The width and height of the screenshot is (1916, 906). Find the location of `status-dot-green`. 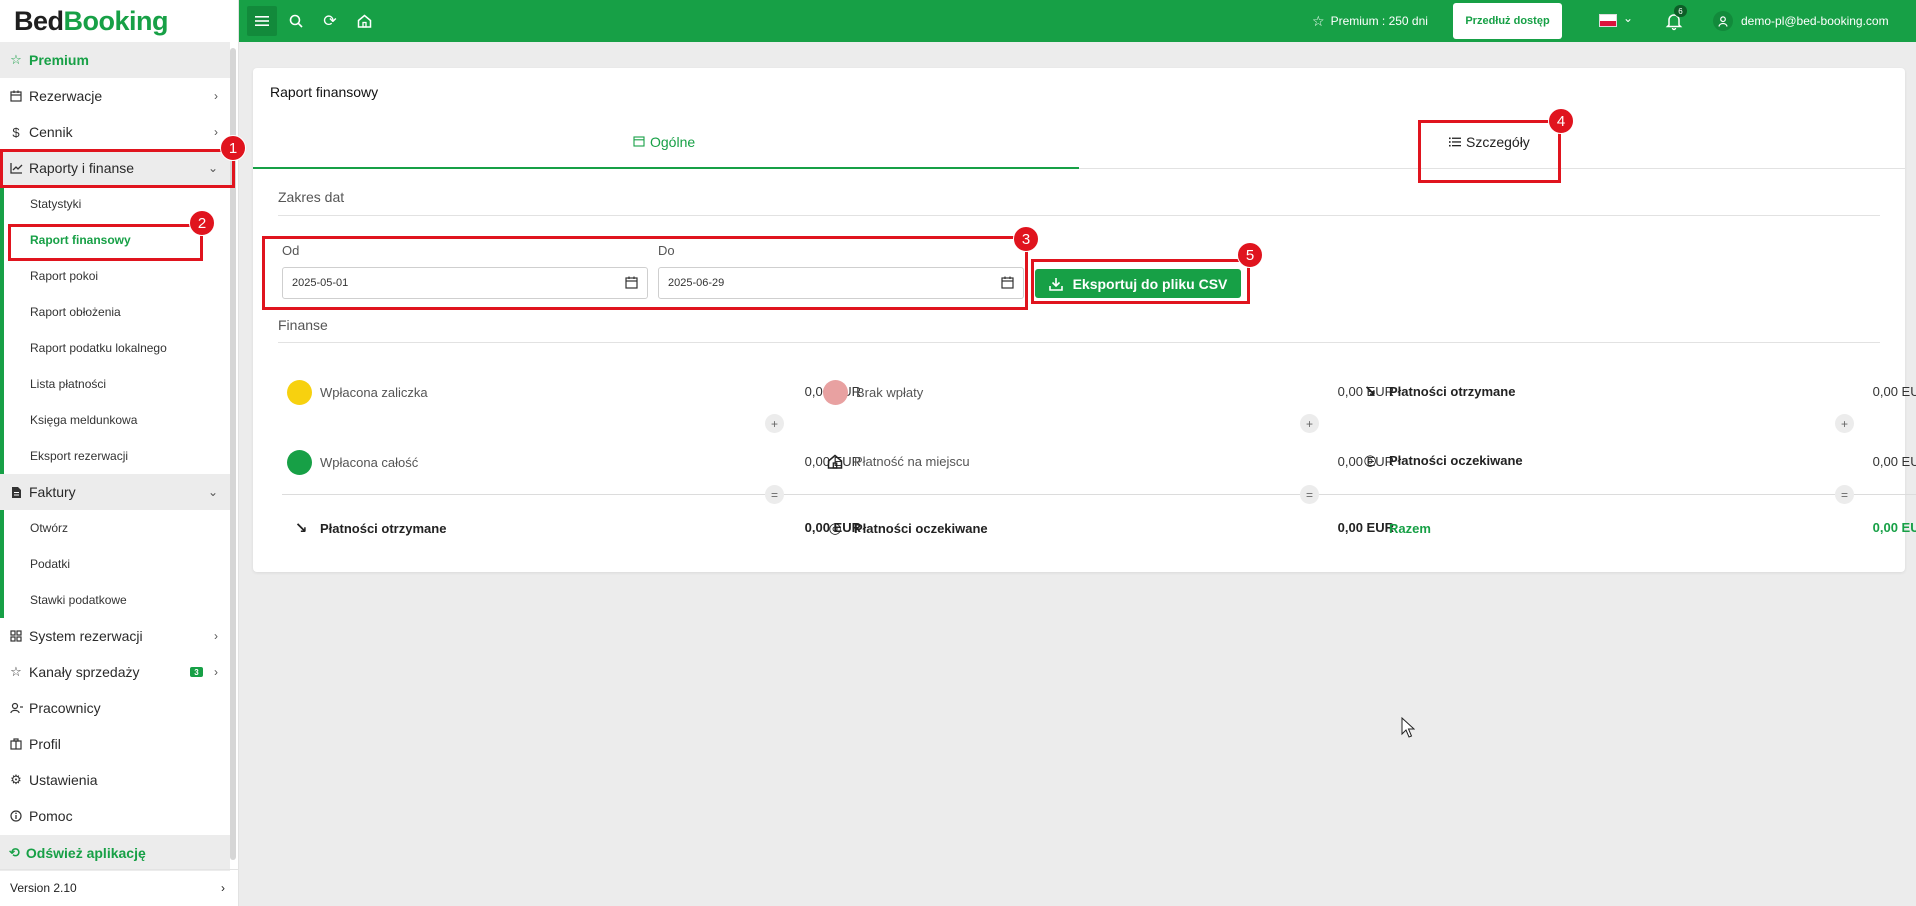

status-dot-green is located at coordinates (299, 462).